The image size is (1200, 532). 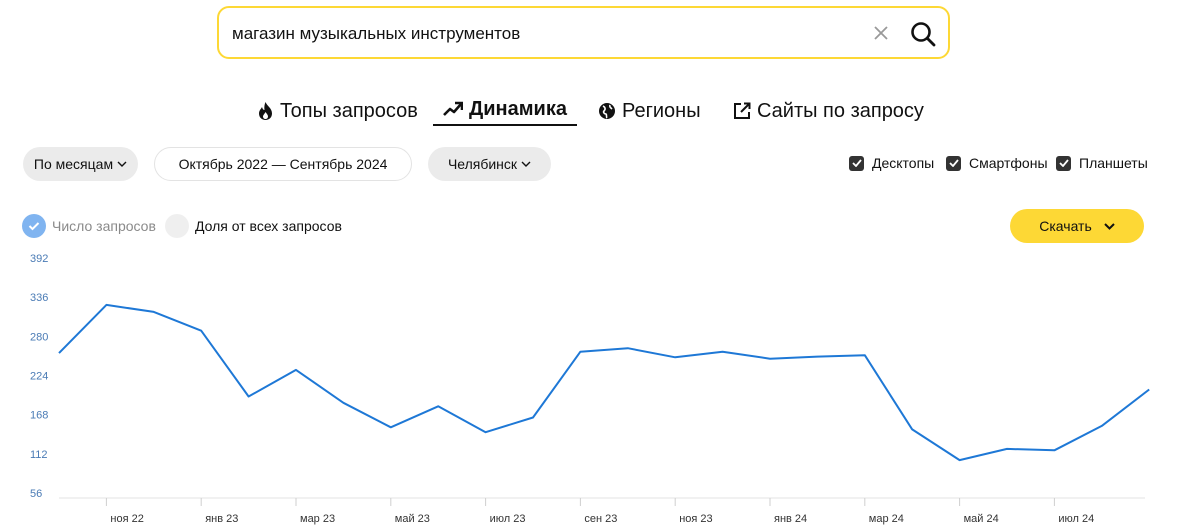 What do you see at coordinates (268, 226) in the screenshot?
I see `metric-share-label: Доля от всех запросов` at bounding box center [268, 226].